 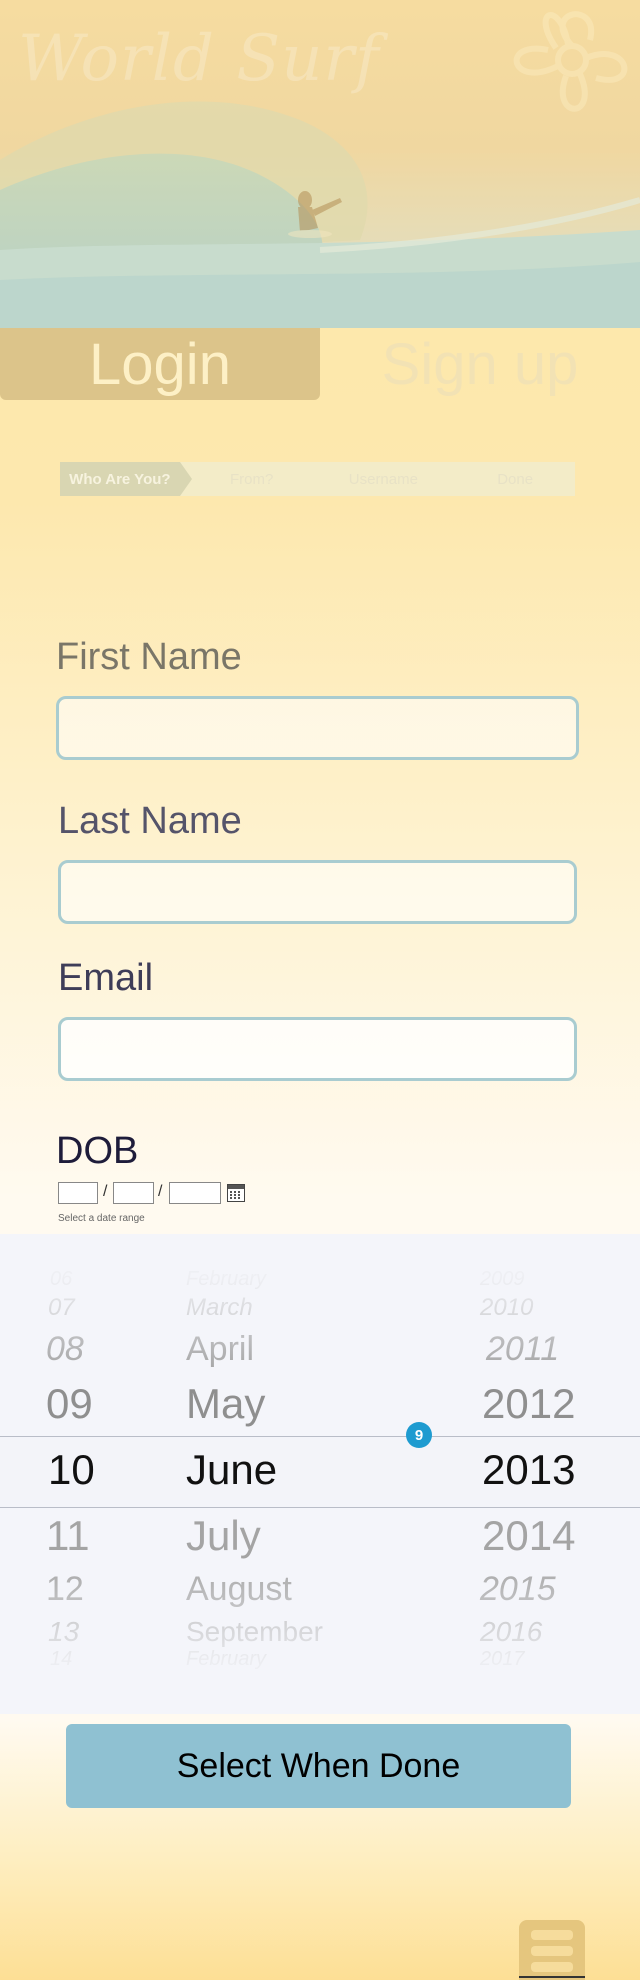 What do you see at coordinates (239, 1589) in the screenshot?
I see `picker-month: August` at bounding box center [239, 1589].